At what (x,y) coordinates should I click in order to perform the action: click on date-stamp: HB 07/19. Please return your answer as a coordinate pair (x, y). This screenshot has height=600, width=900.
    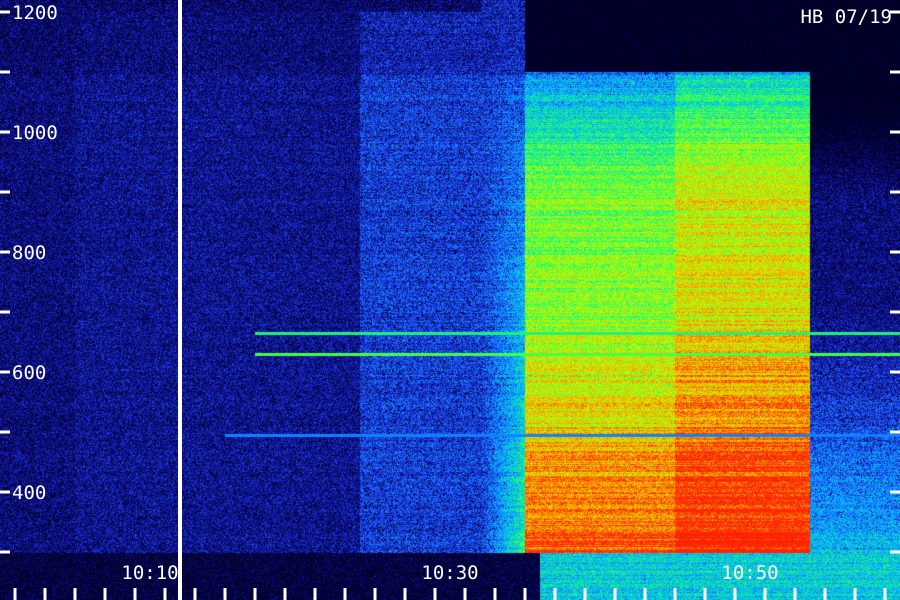
    Looking at the image, I should click on (846, 17).